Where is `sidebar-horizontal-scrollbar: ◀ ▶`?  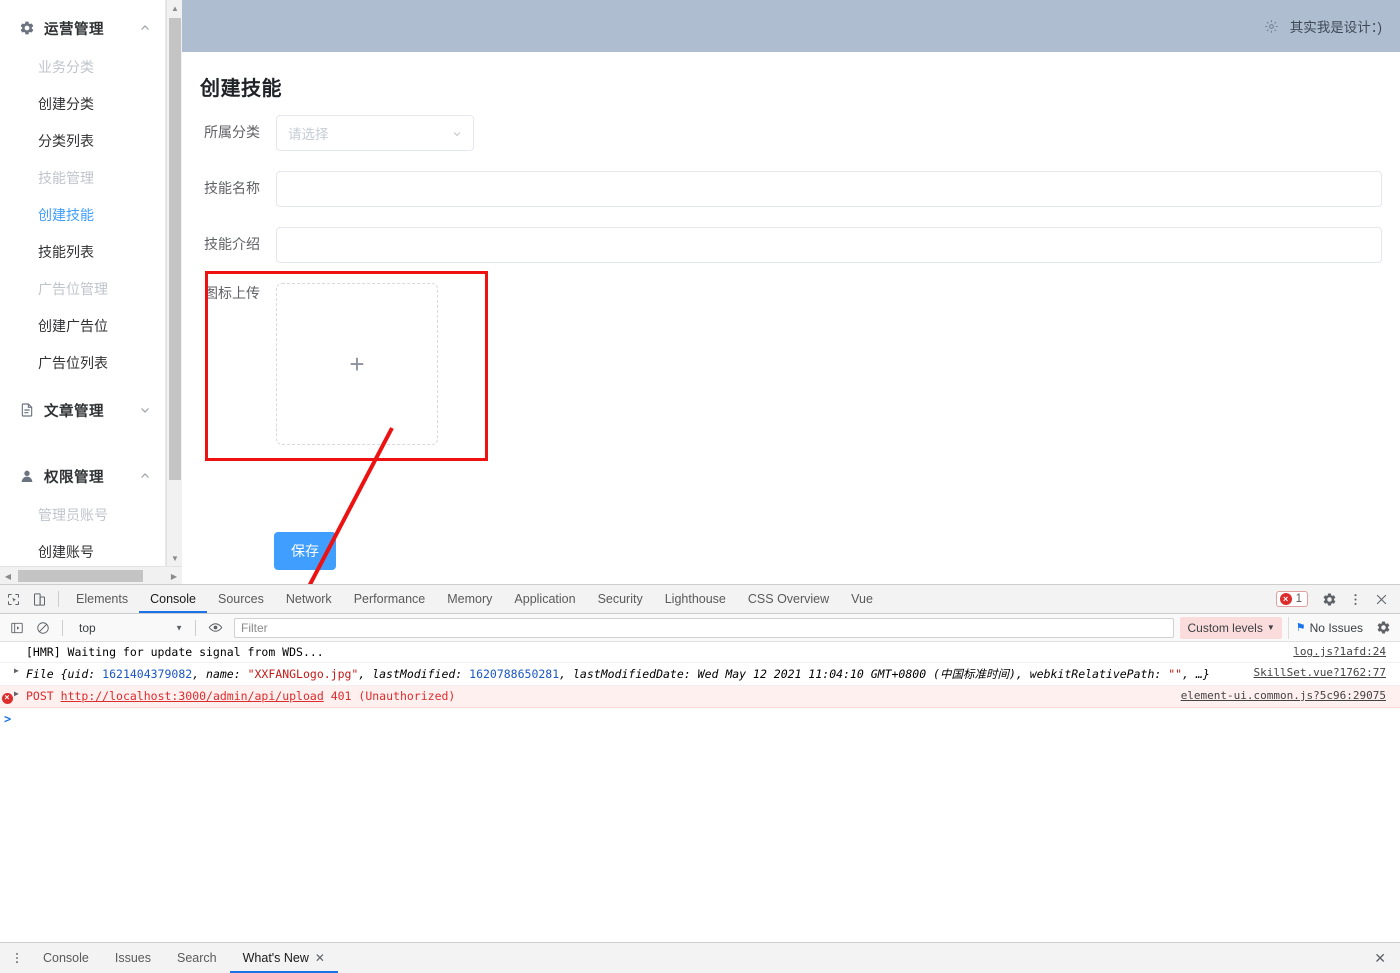
sidebar-horizontal-scrollbar: ◀ ▶ is located at coordinates (91, 575).